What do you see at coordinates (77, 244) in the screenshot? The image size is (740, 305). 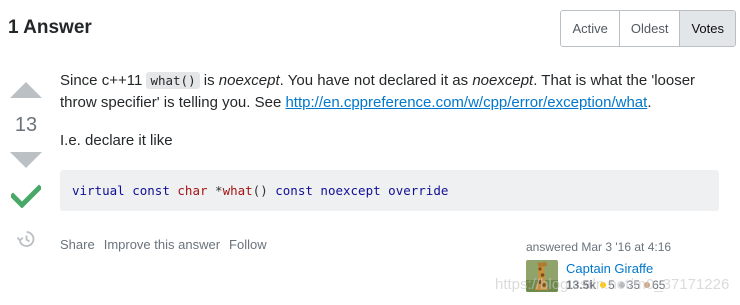 I see `share-link: Share` at bounding box center [77, 244].